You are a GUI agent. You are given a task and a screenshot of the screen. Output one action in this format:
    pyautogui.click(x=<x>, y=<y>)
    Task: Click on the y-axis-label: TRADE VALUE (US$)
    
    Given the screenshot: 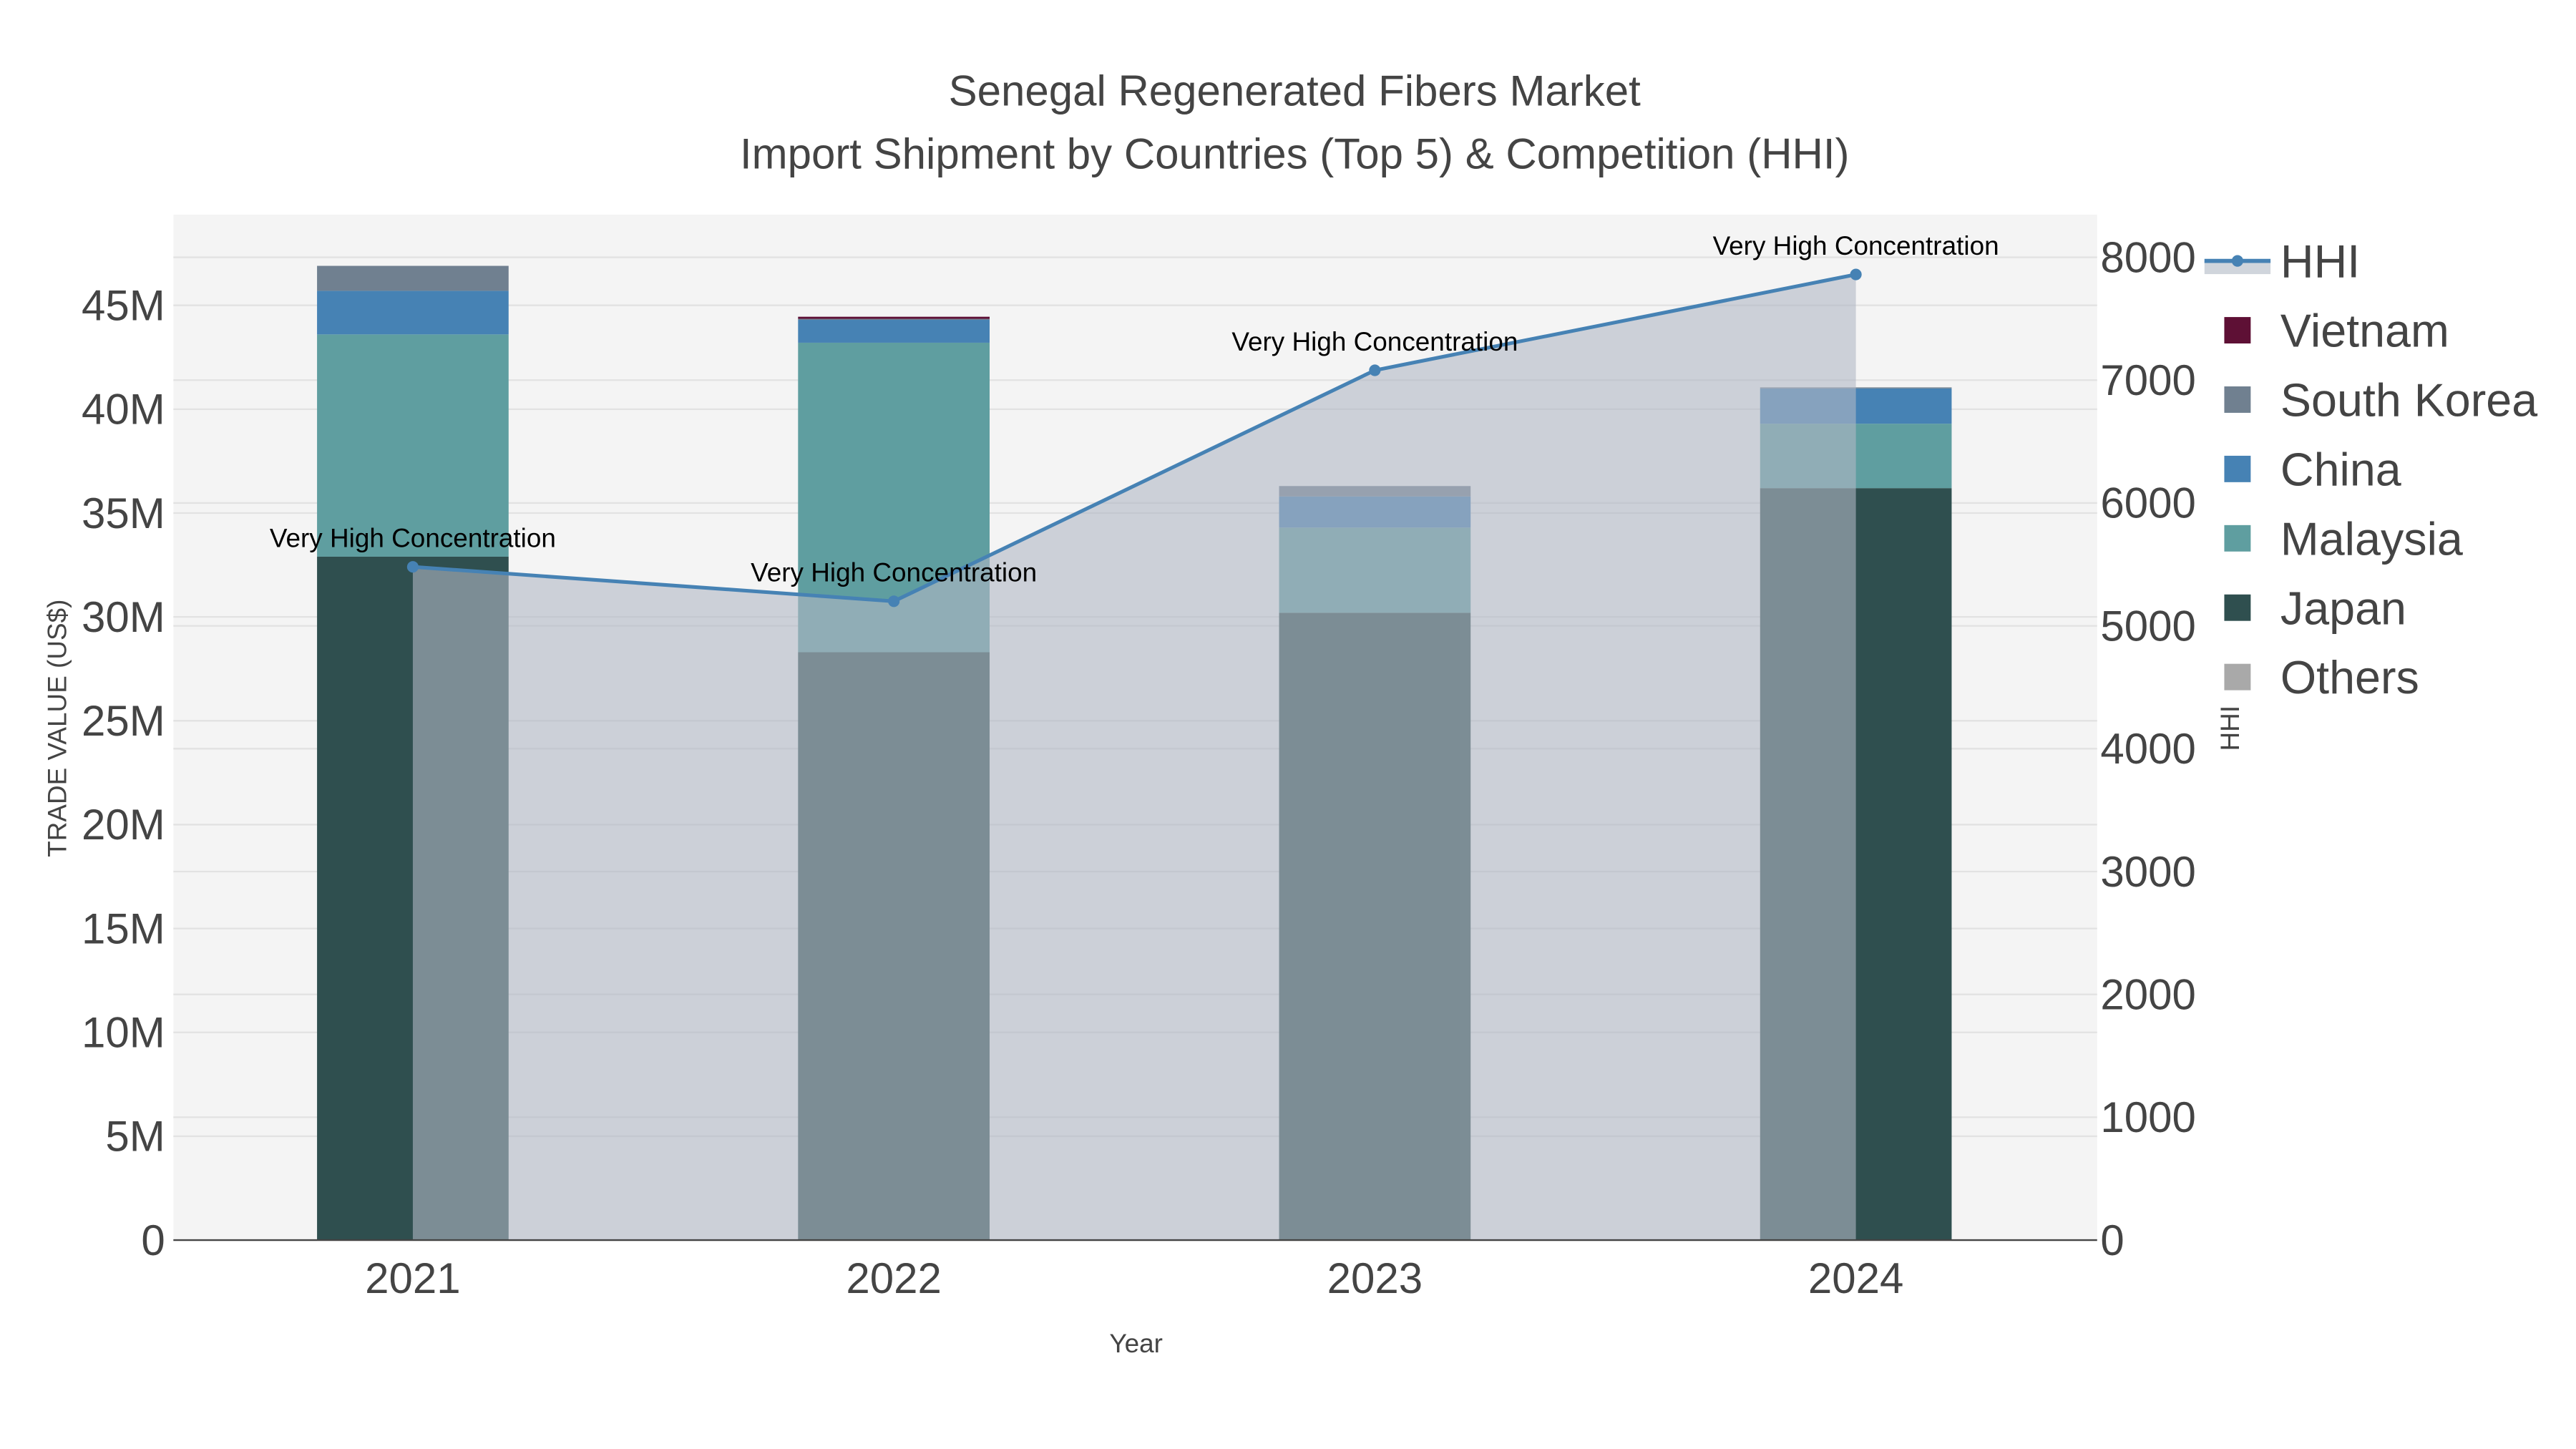 What is the action you would take?
    pyautogui.click(x=57, y=728)
    